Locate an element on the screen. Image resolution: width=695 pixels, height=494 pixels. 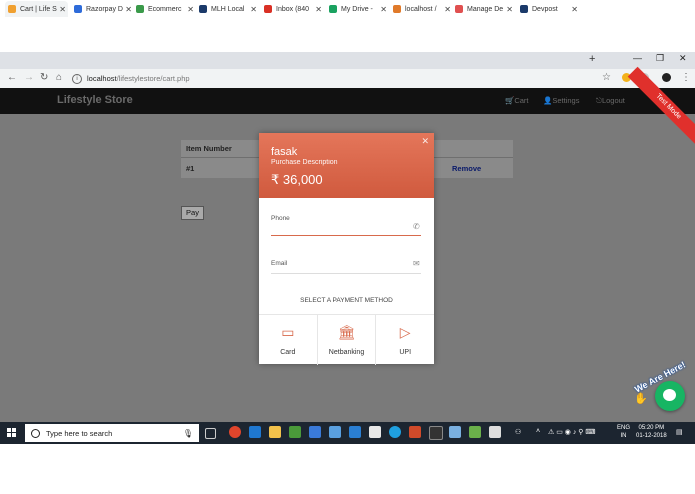
mail-taskbar-icon is located at coordinates (375, 432).